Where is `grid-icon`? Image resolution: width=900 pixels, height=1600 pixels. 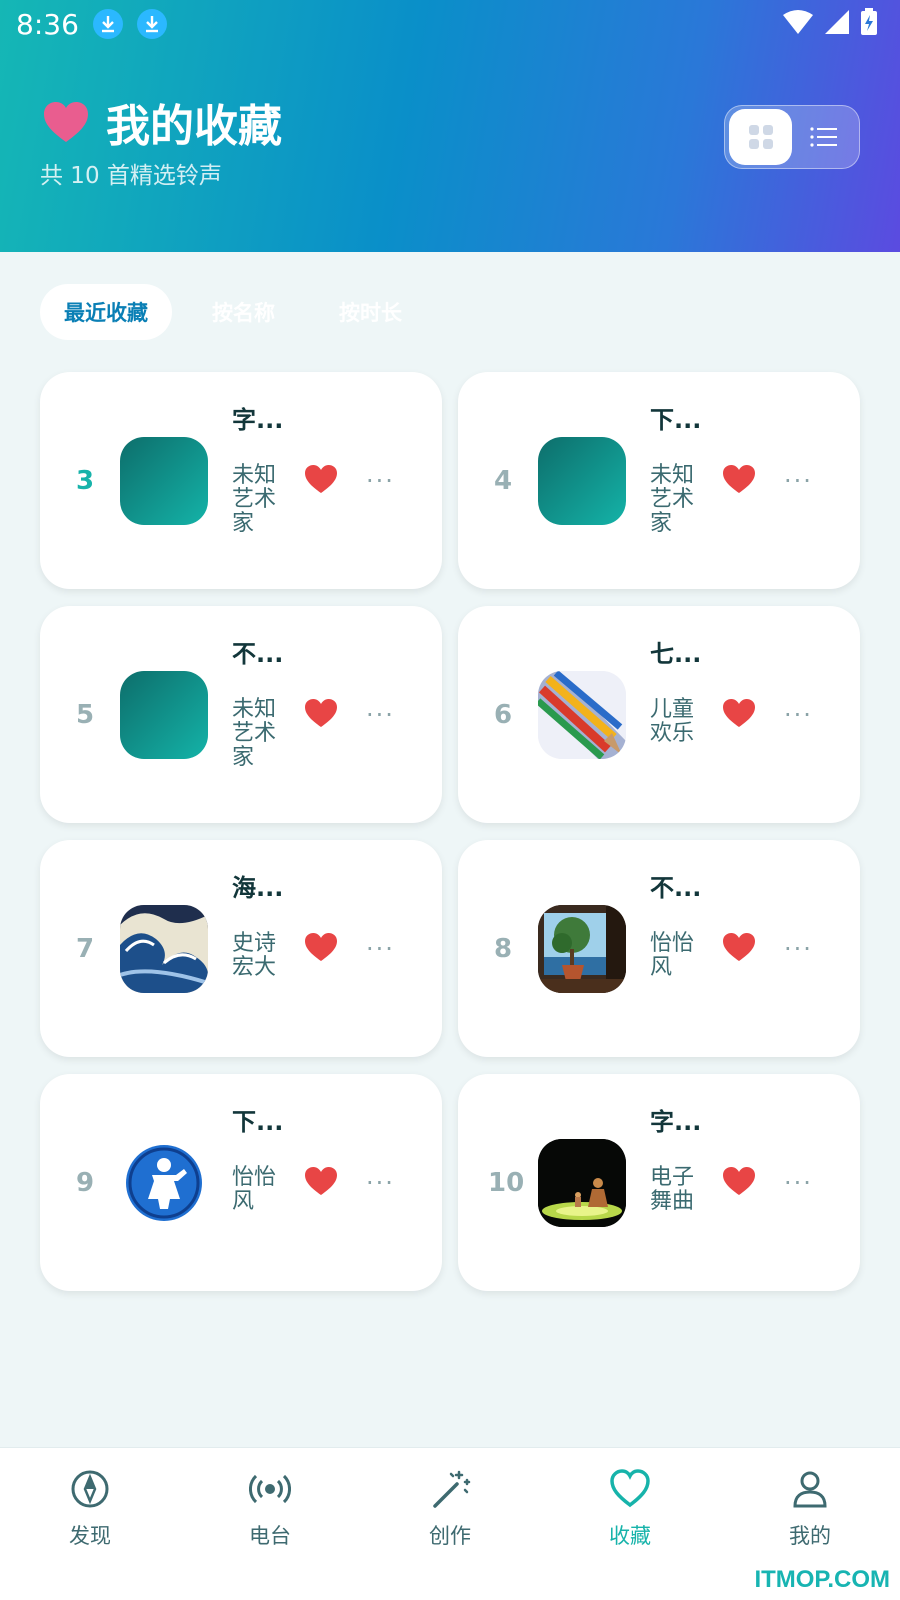
grid-icon is located at coordinates (760, 137).